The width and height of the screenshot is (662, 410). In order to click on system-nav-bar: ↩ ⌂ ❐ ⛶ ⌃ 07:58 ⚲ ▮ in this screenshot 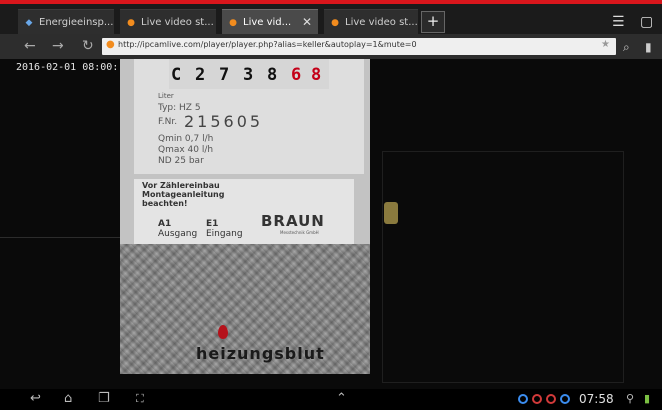, I will do `click(331, 399)`.